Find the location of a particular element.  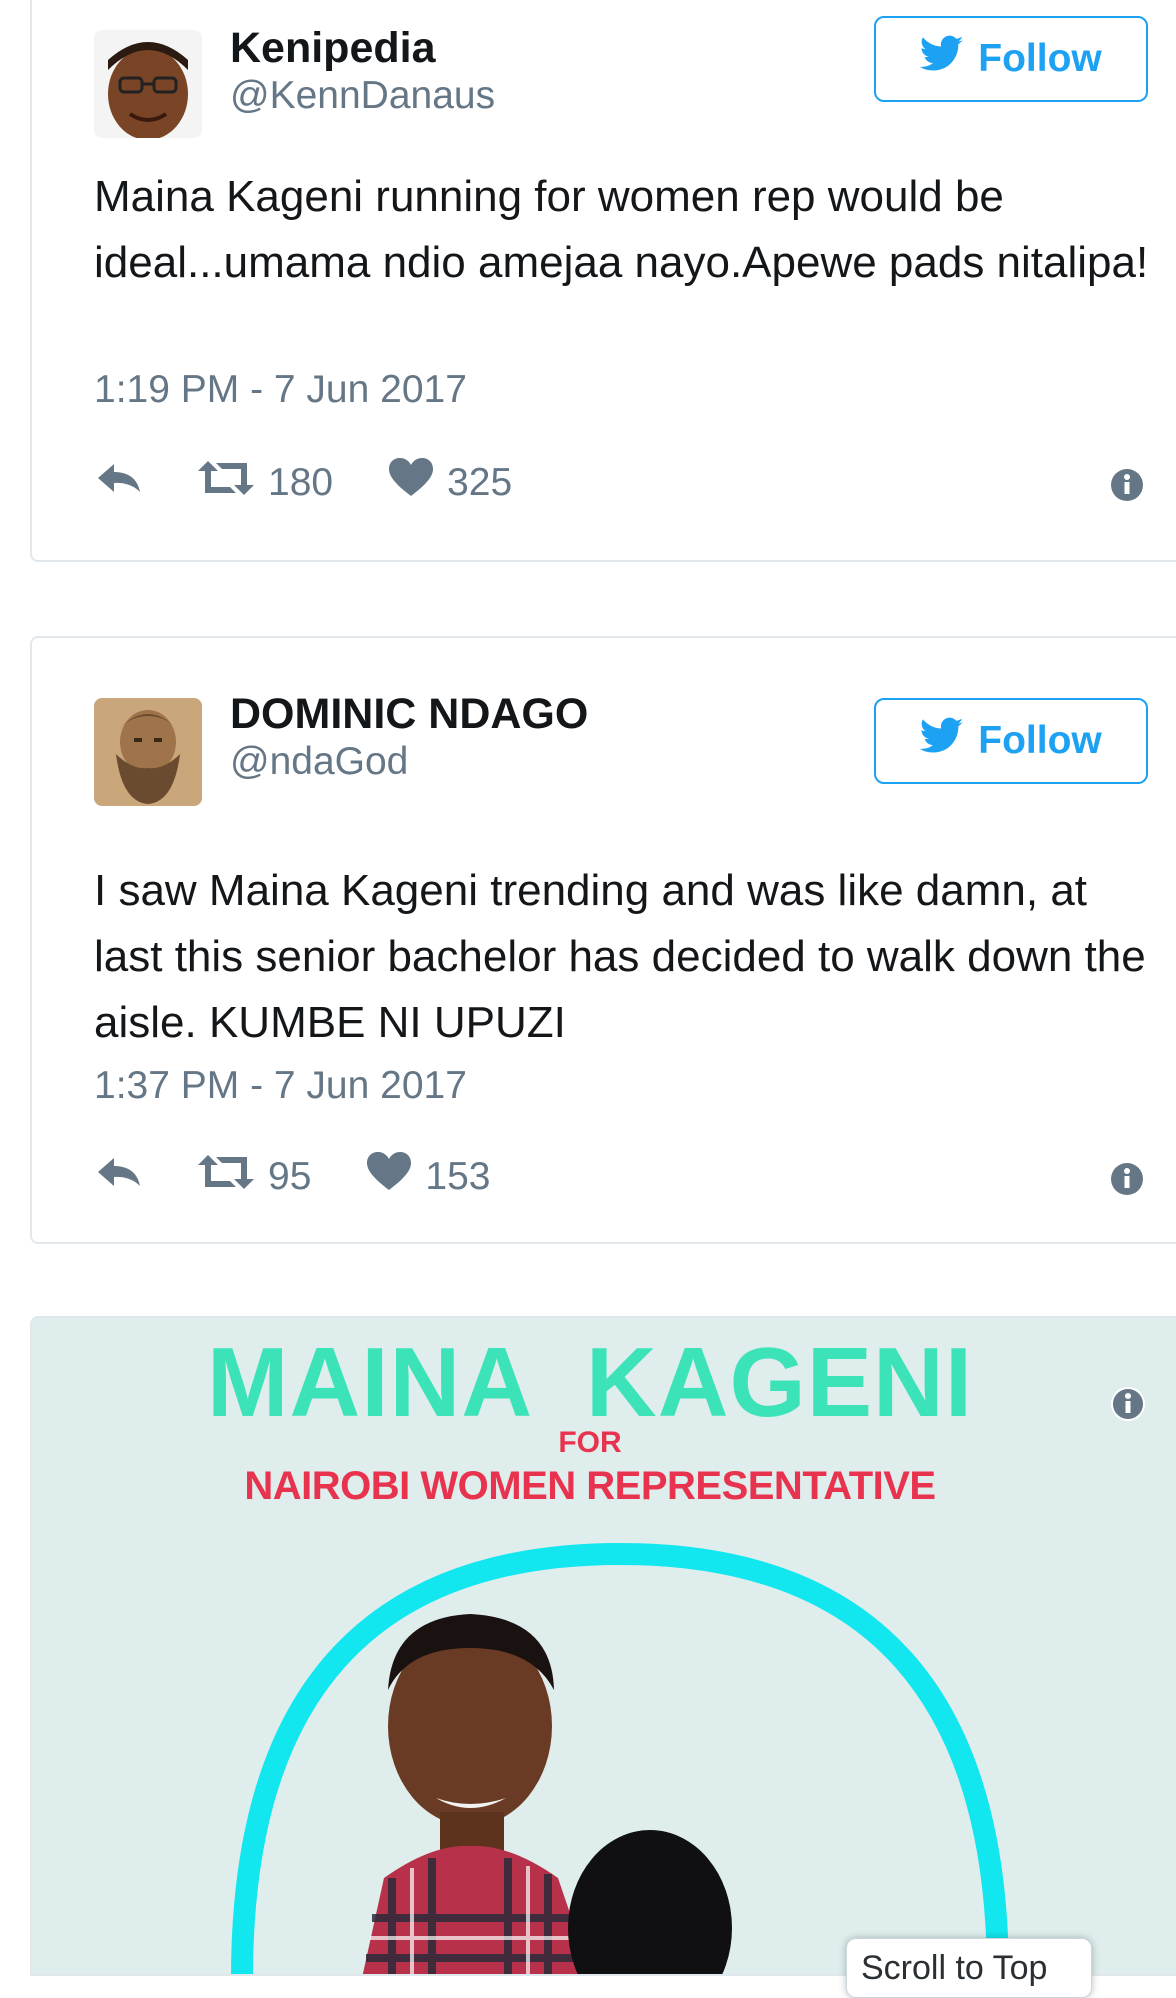

retweet-count: 95 is located at coordinates (290, 1176).